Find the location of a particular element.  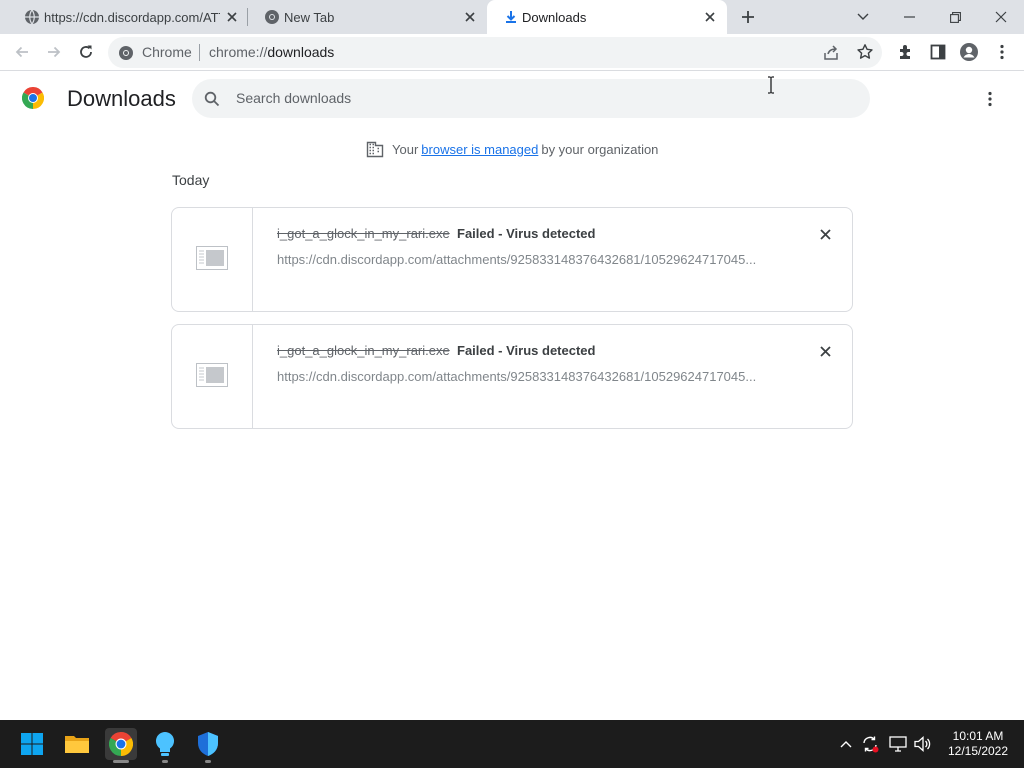

tab-discord-attachment: https://cdn.discordapp.com/ATTA is located at coordinates (127, 17).